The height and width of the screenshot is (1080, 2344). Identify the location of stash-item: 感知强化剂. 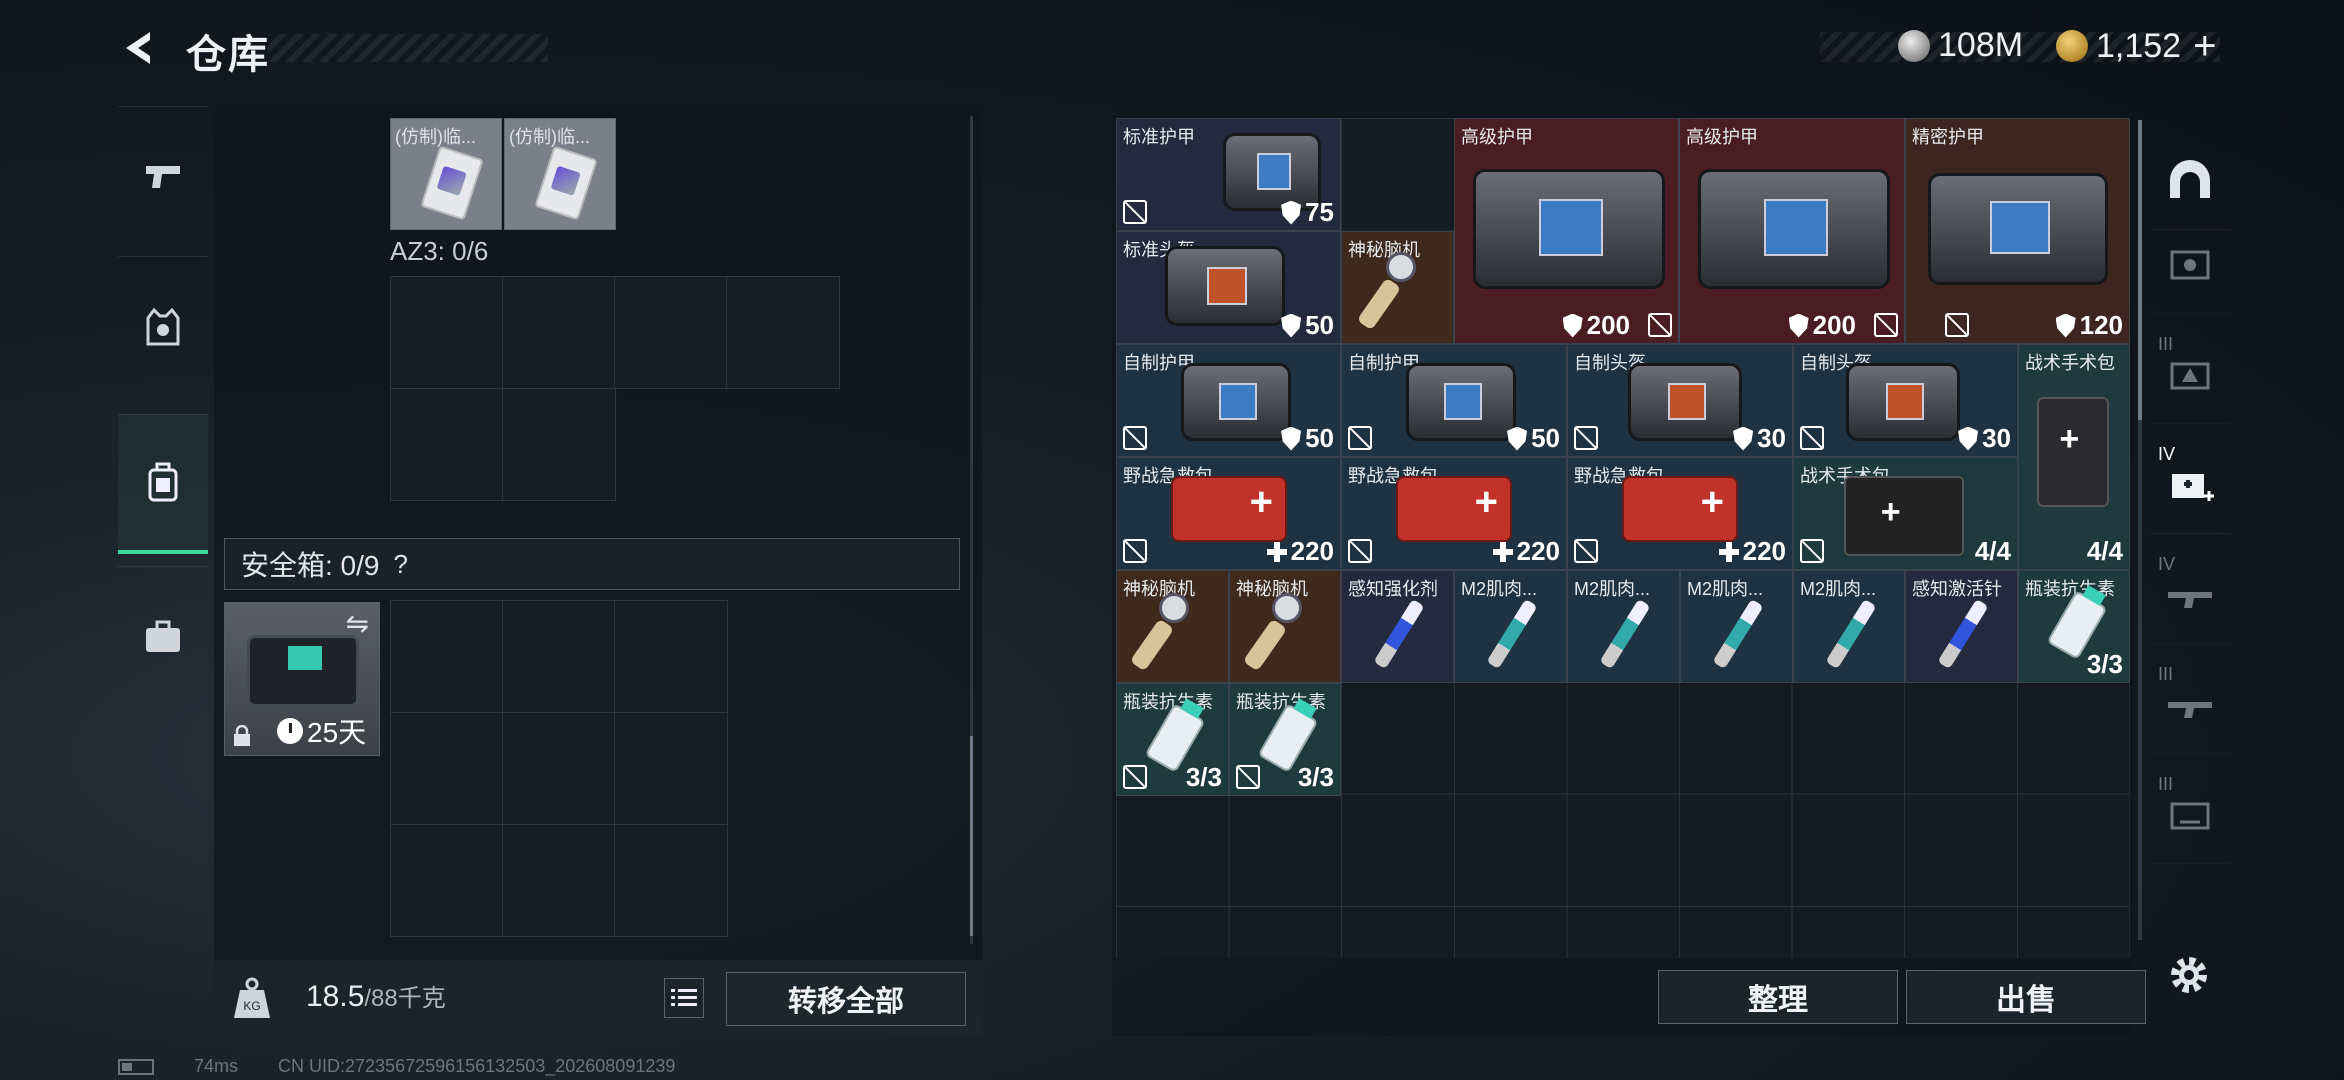
(1397, 626).